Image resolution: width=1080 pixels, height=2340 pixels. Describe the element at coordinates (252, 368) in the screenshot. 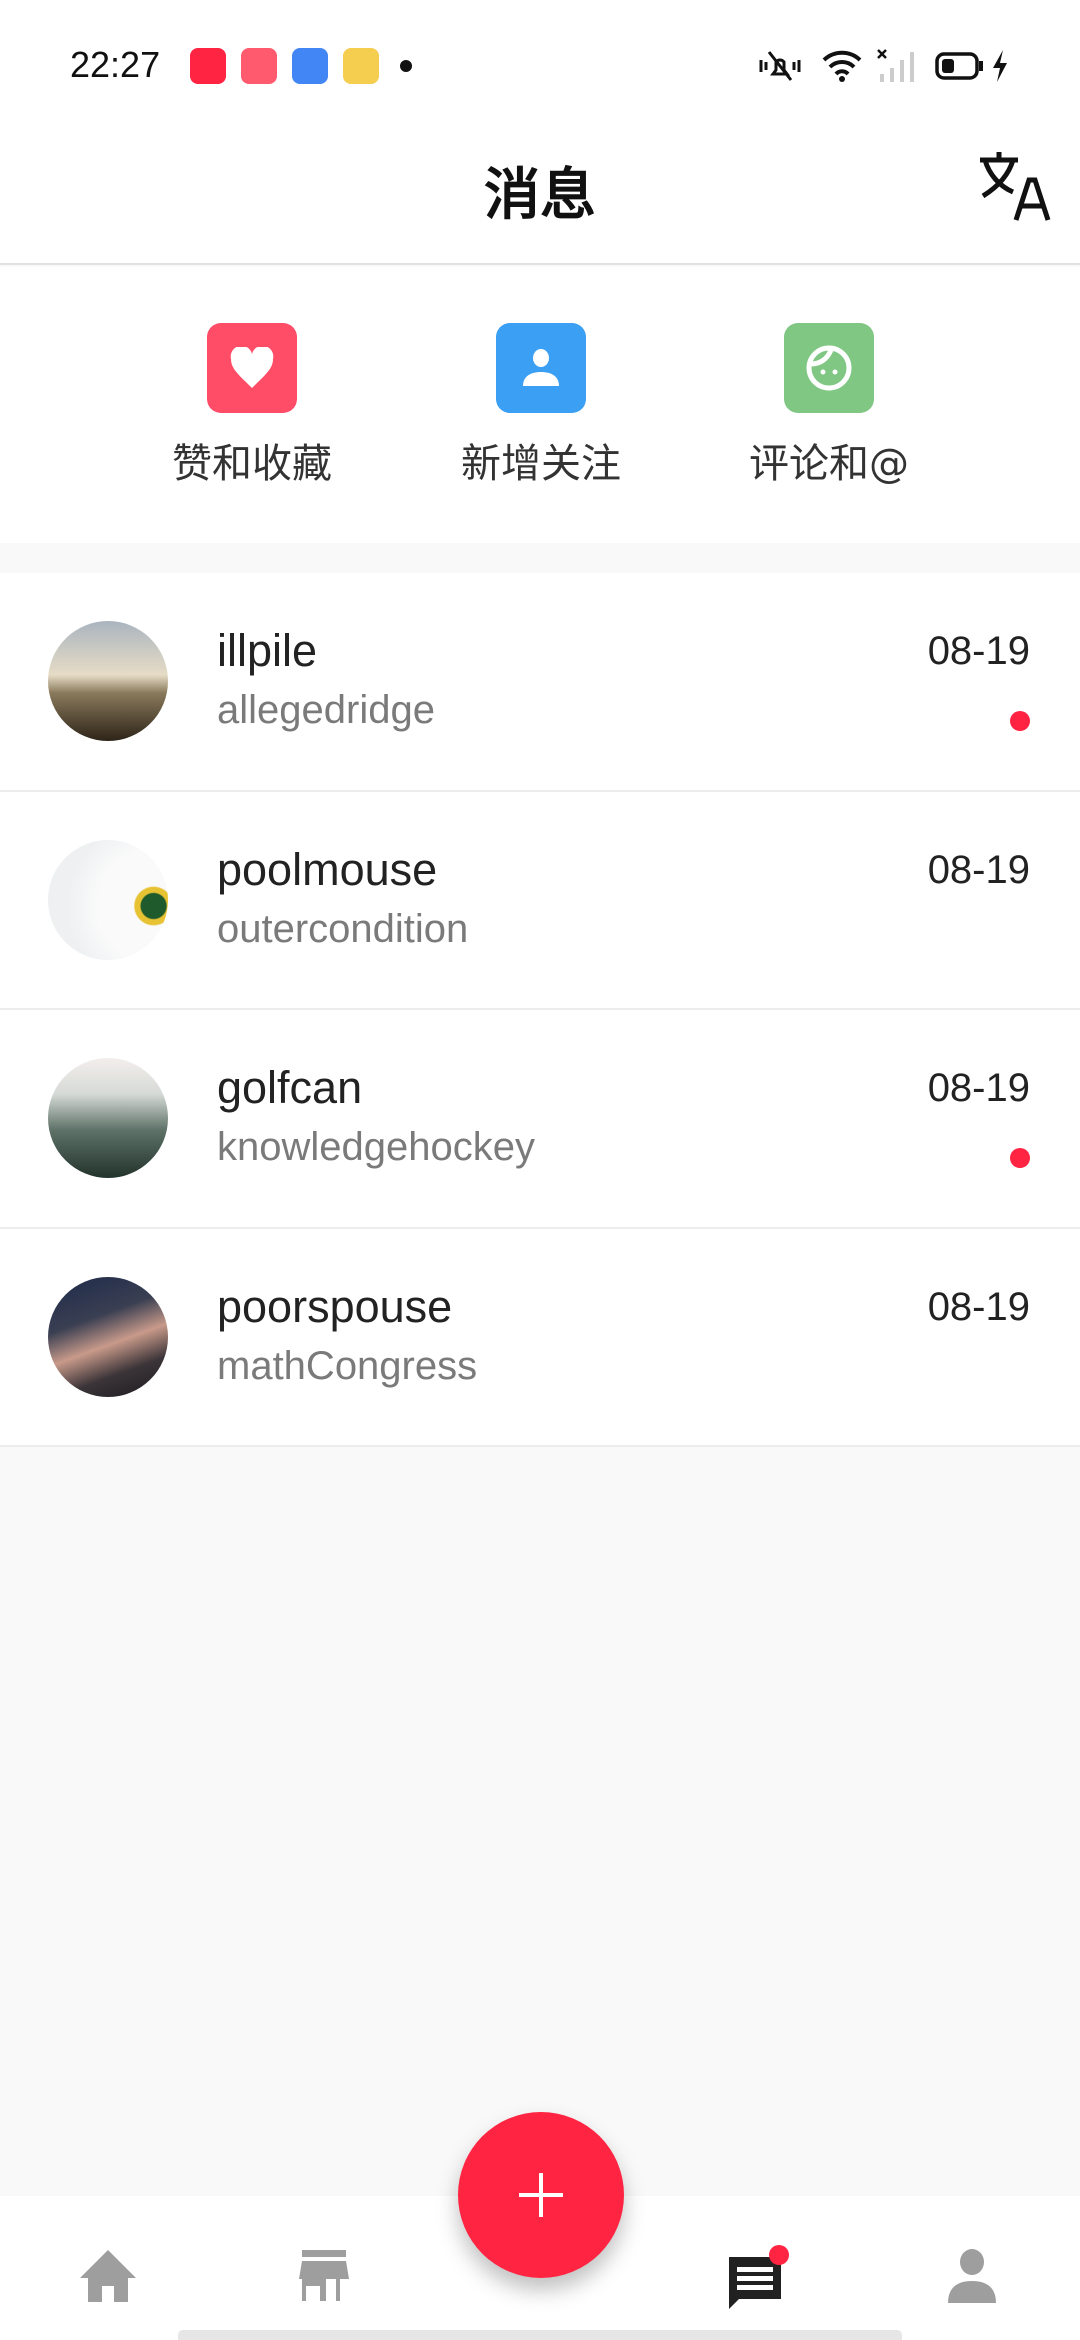

I see `heart-icon` at that location.